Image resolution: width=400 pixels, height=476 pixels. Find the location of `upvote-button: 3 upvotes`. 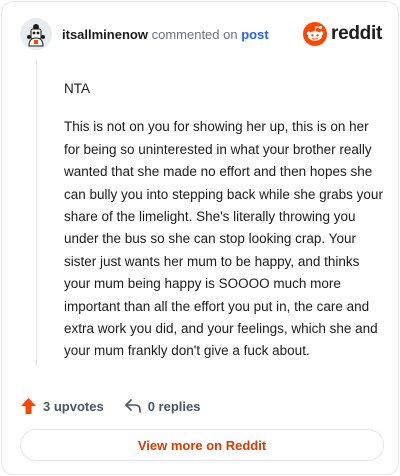

upvote-button: 3 upvotes is located at coordinates (62, 406).